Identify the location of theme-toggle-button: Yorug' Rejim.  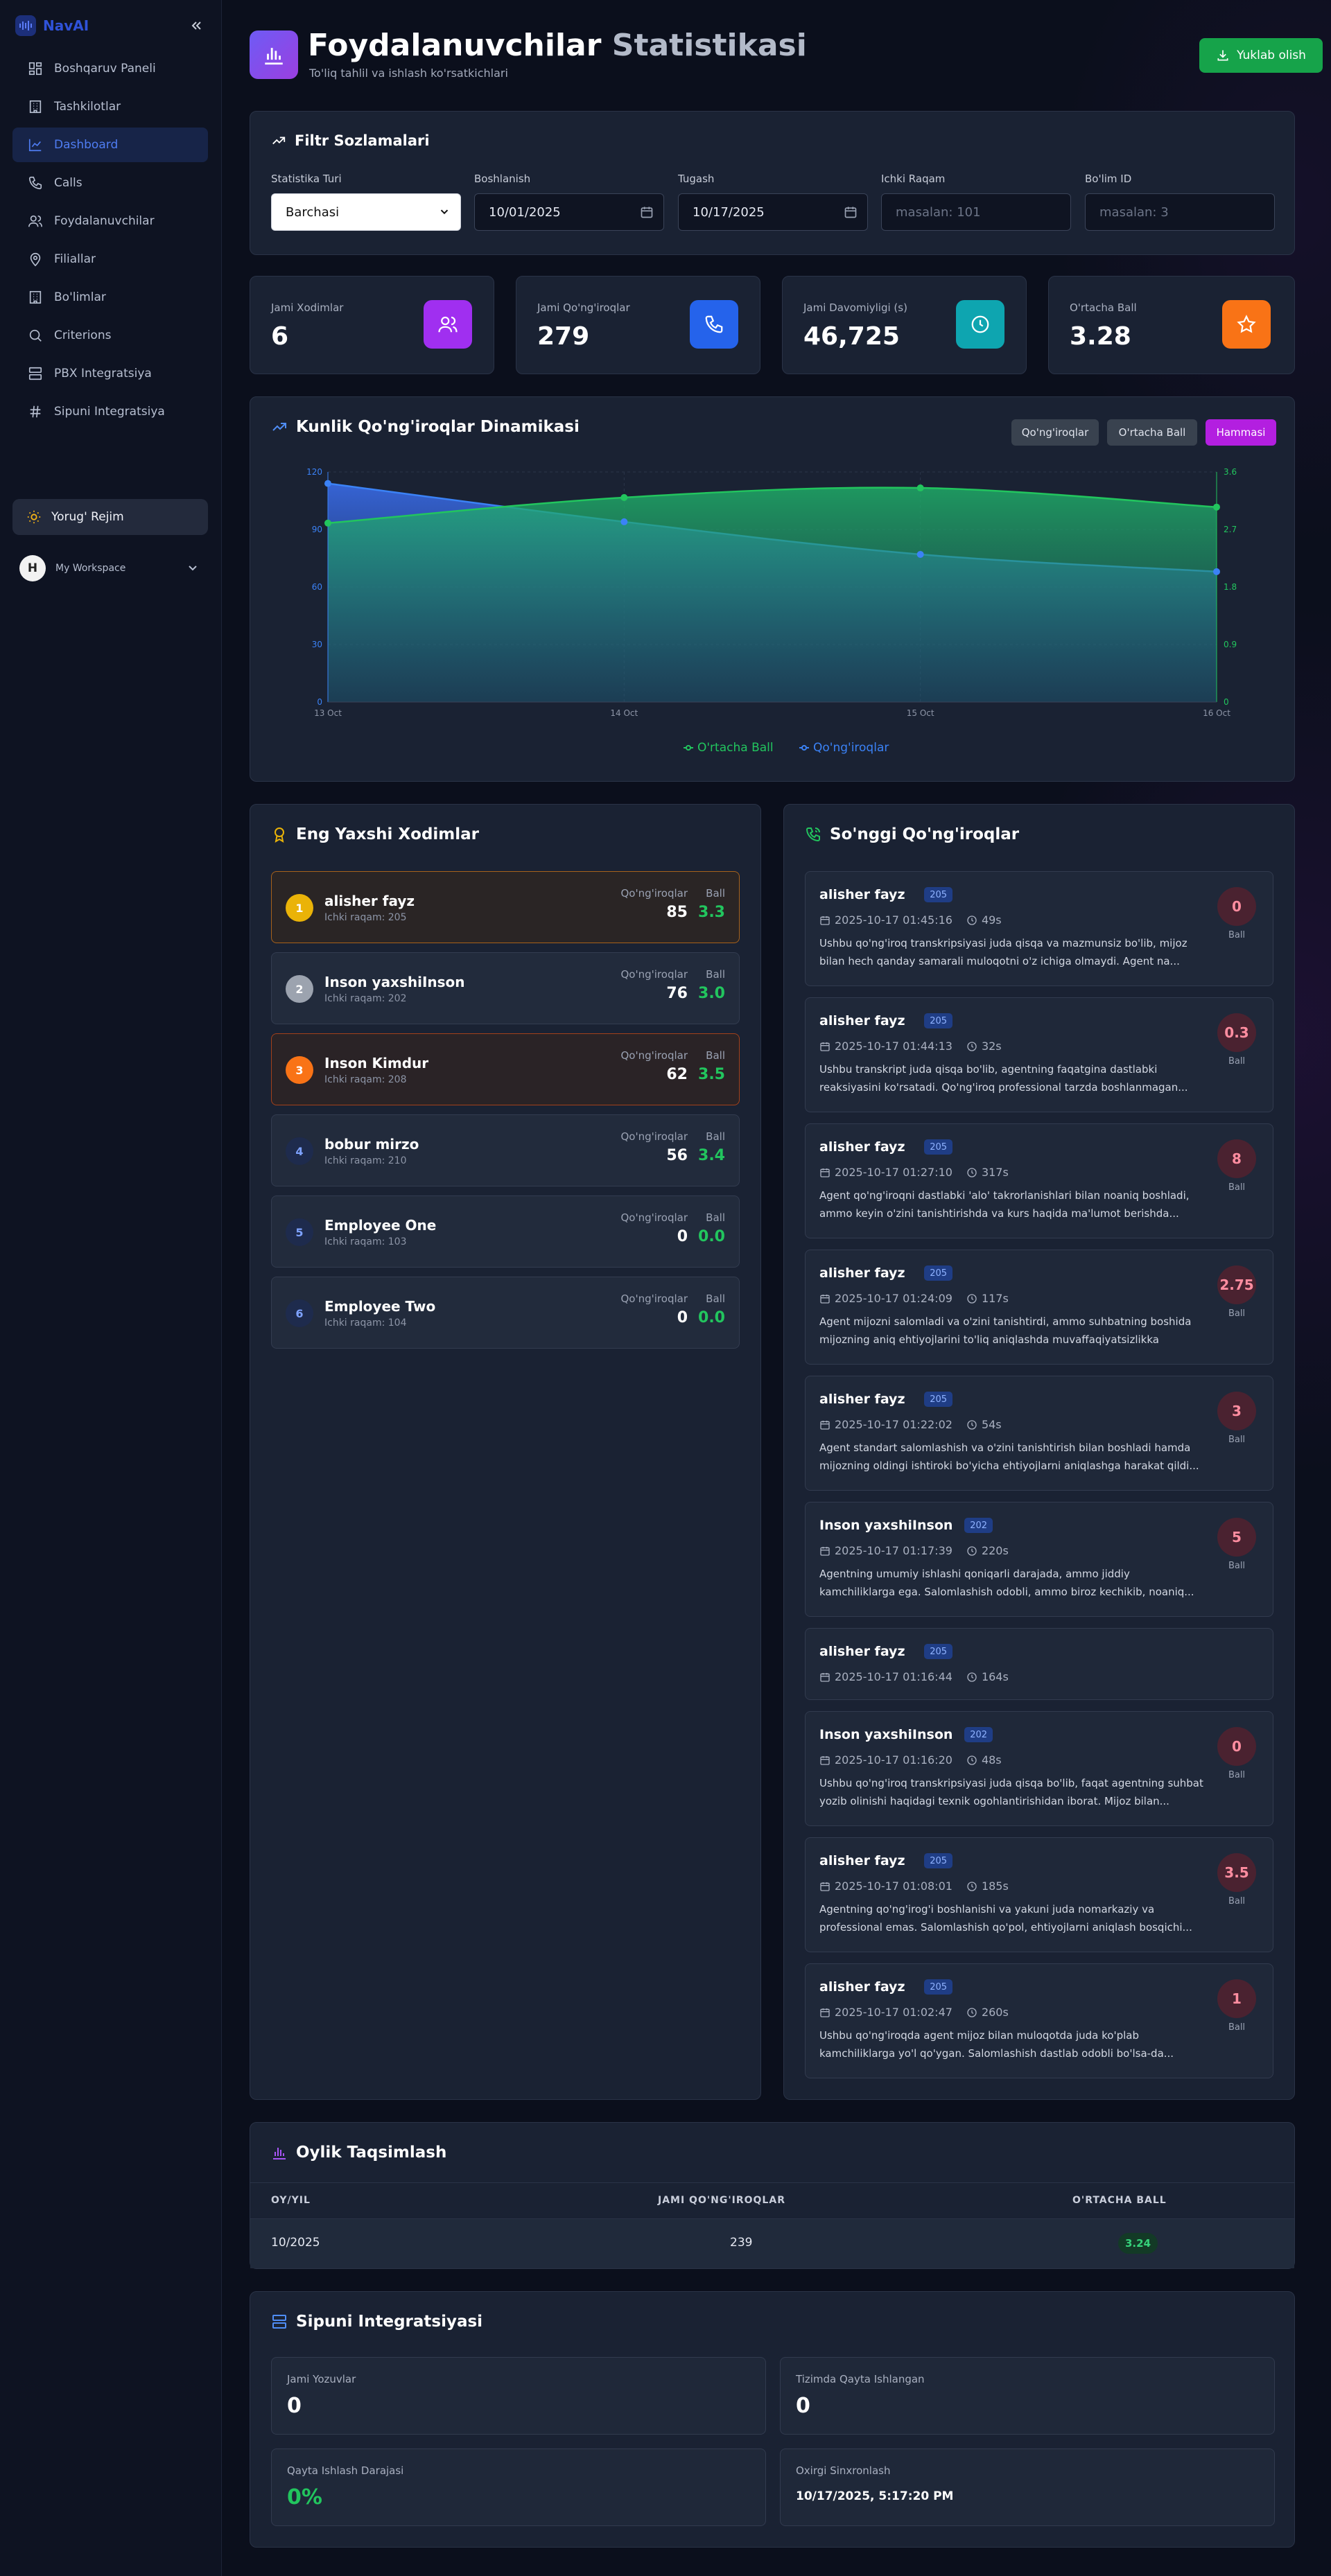
(110, 517).